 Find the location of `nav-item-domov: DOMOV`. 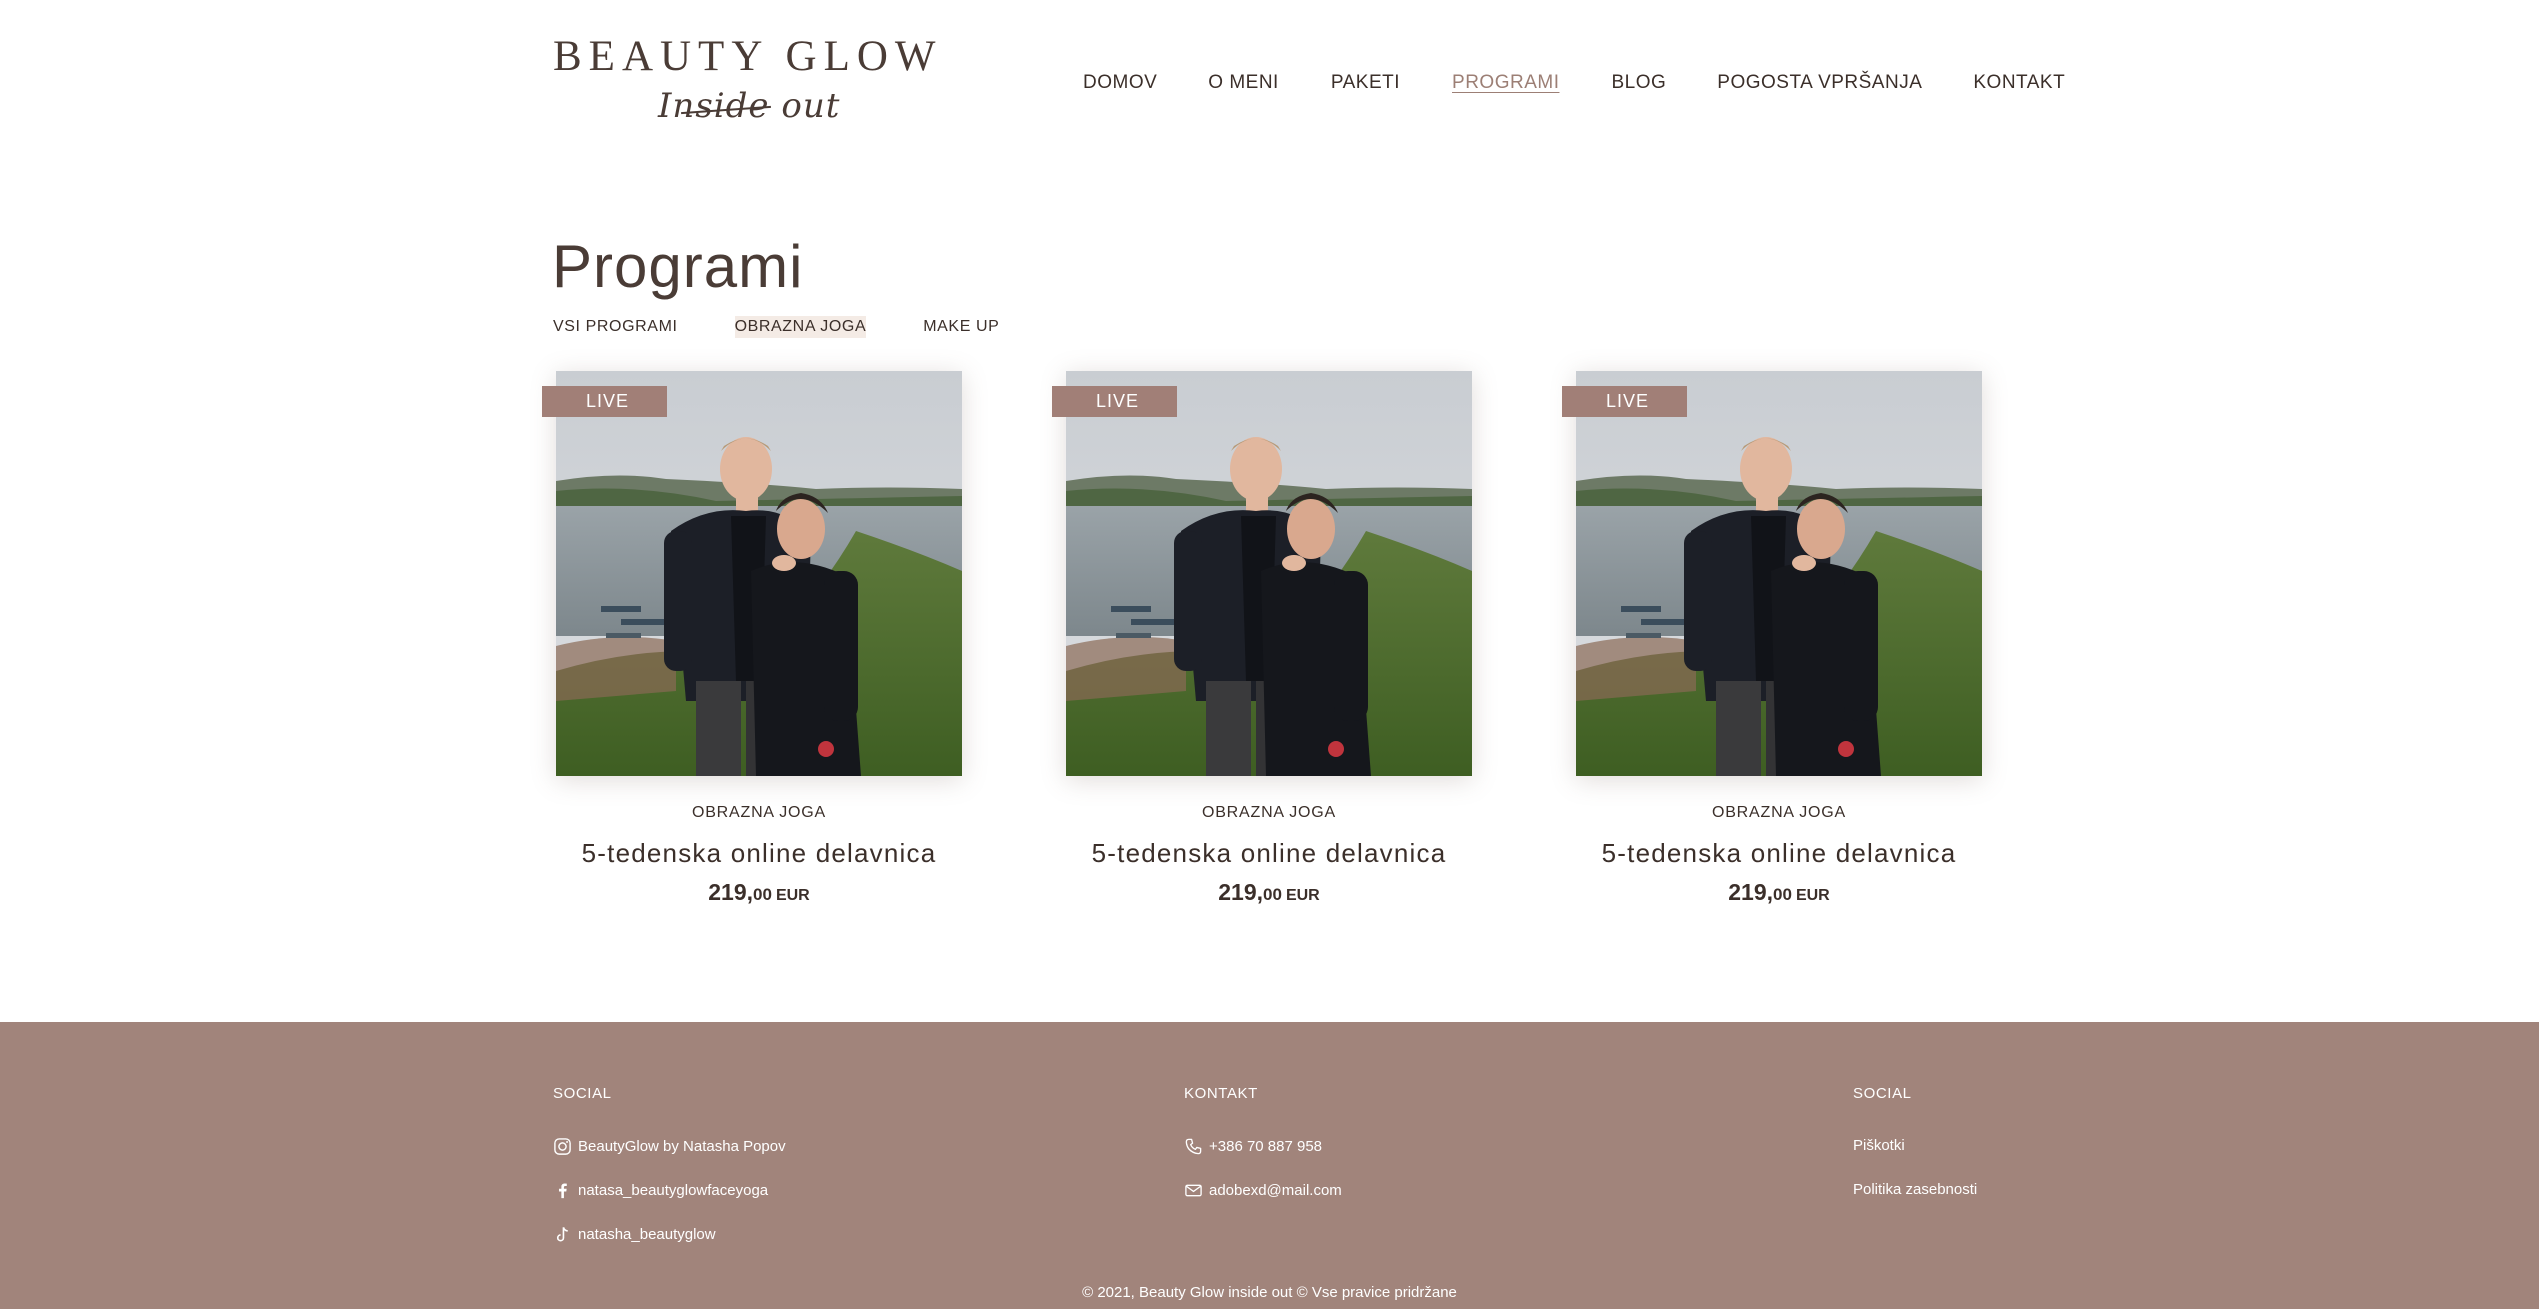

nav-item-domov: DOMOV is located at coordinates (1120, 83).